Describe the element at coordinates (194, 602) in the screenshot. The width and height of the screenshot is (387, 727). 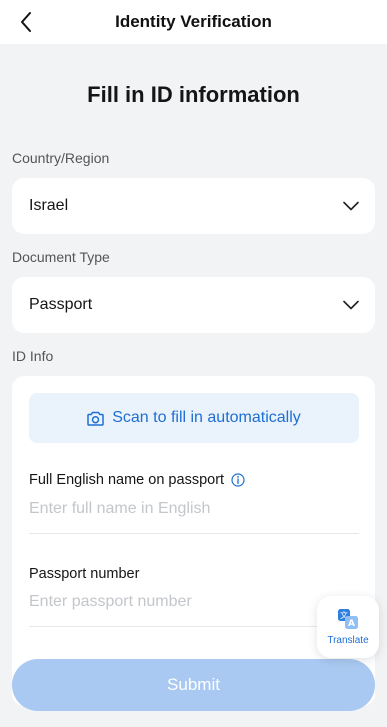
I see `passport-number-input` at that location.